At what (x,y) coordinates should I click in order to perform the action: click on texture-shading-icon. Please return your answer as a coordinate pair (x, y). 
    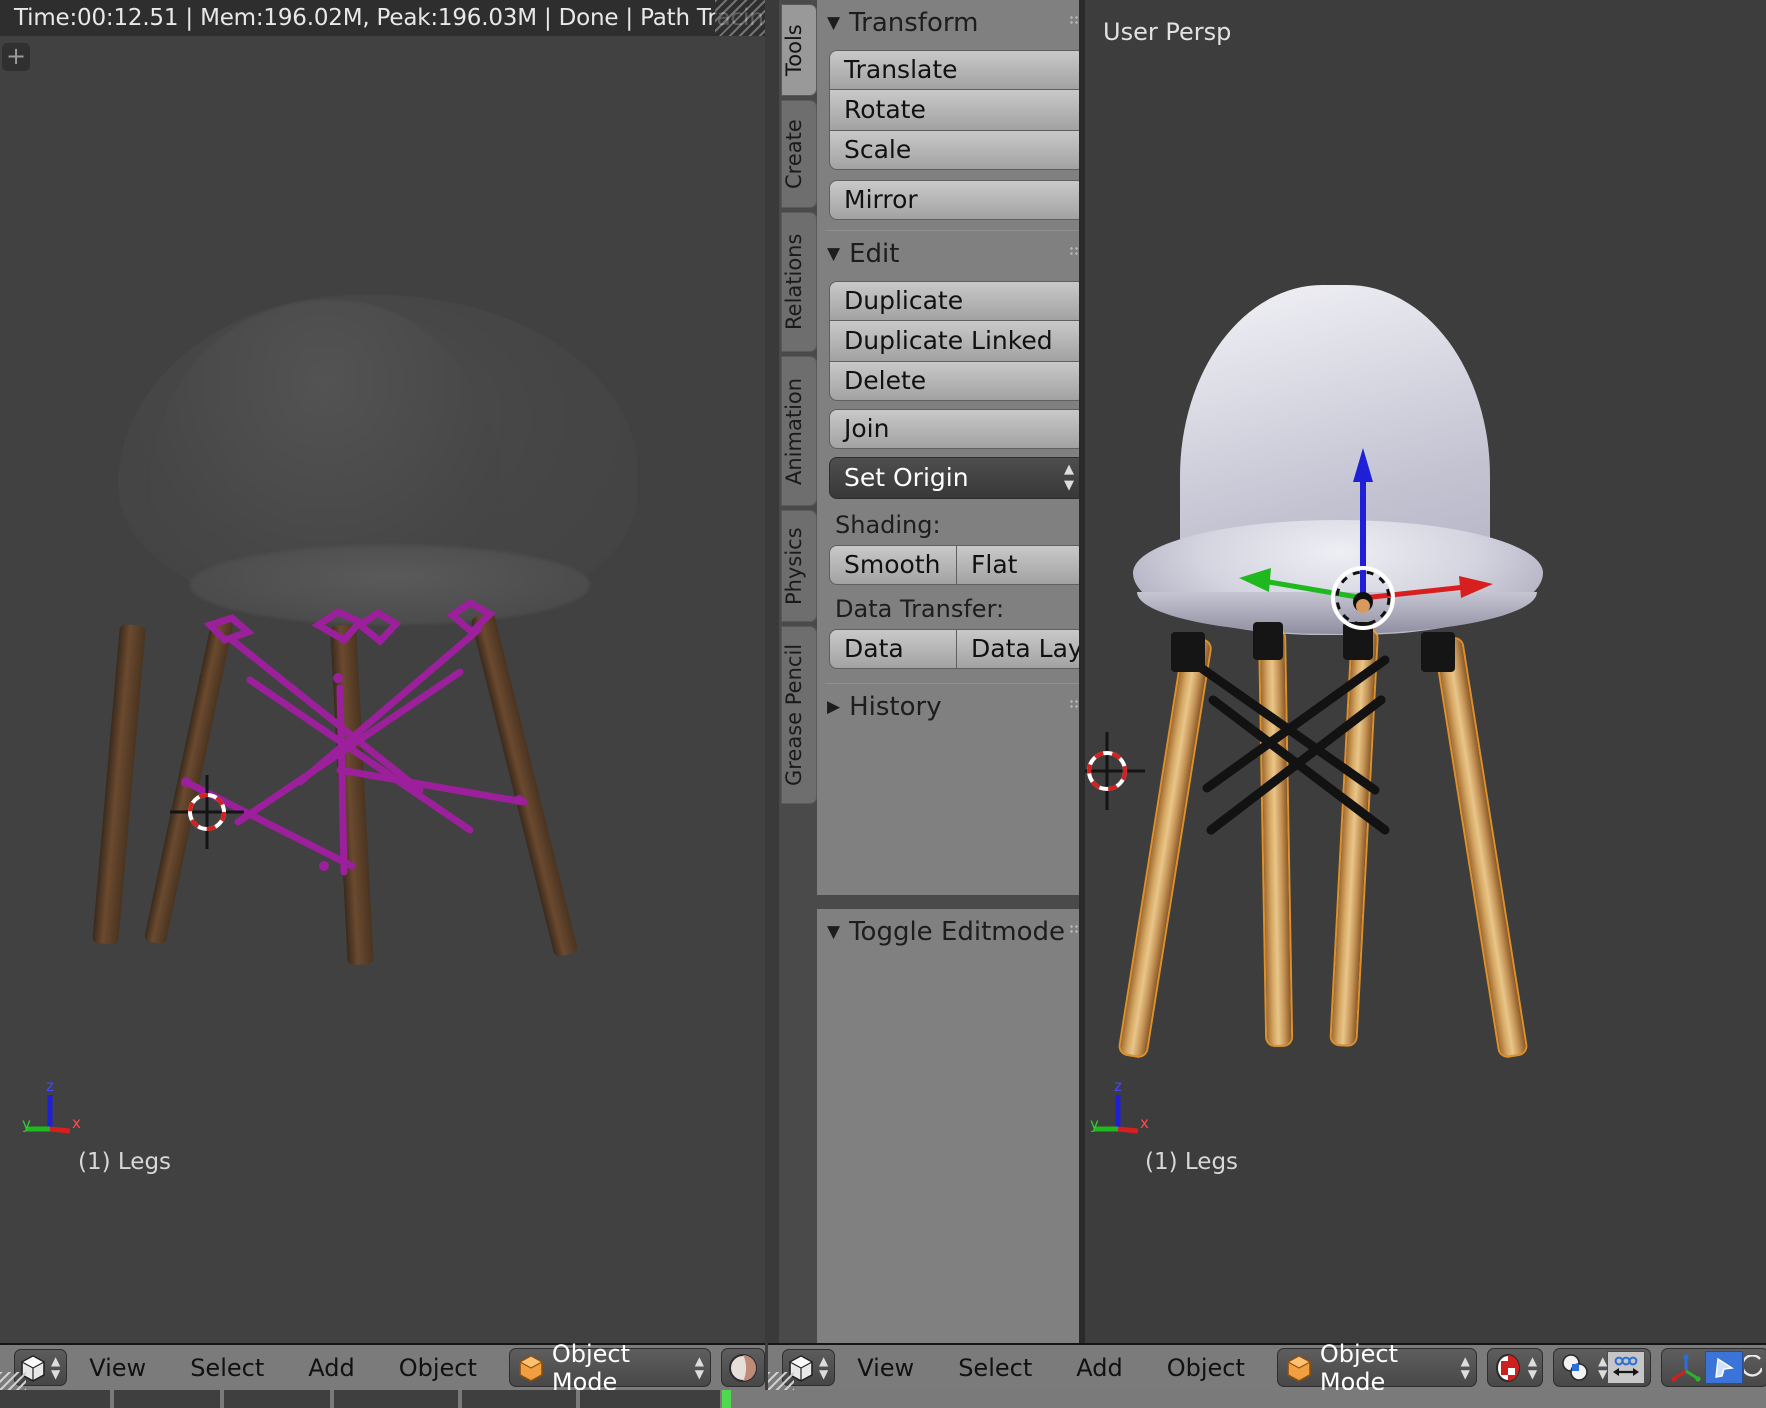
    Looking at the image, I should click on (1507, 1367).